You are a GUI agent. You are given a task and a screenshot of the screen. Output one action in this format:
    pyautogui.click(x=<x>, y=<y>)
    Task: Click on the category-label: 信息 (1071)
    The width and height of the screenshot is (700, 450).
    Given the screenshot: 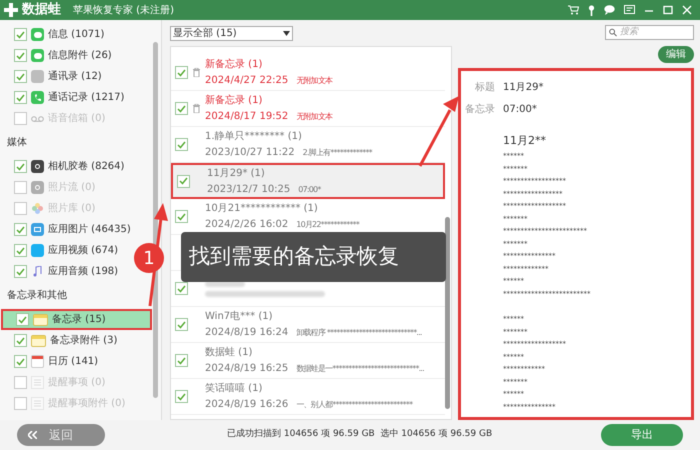 What is the action you would take?
    pyautogui.click(x=76, y=35)
    